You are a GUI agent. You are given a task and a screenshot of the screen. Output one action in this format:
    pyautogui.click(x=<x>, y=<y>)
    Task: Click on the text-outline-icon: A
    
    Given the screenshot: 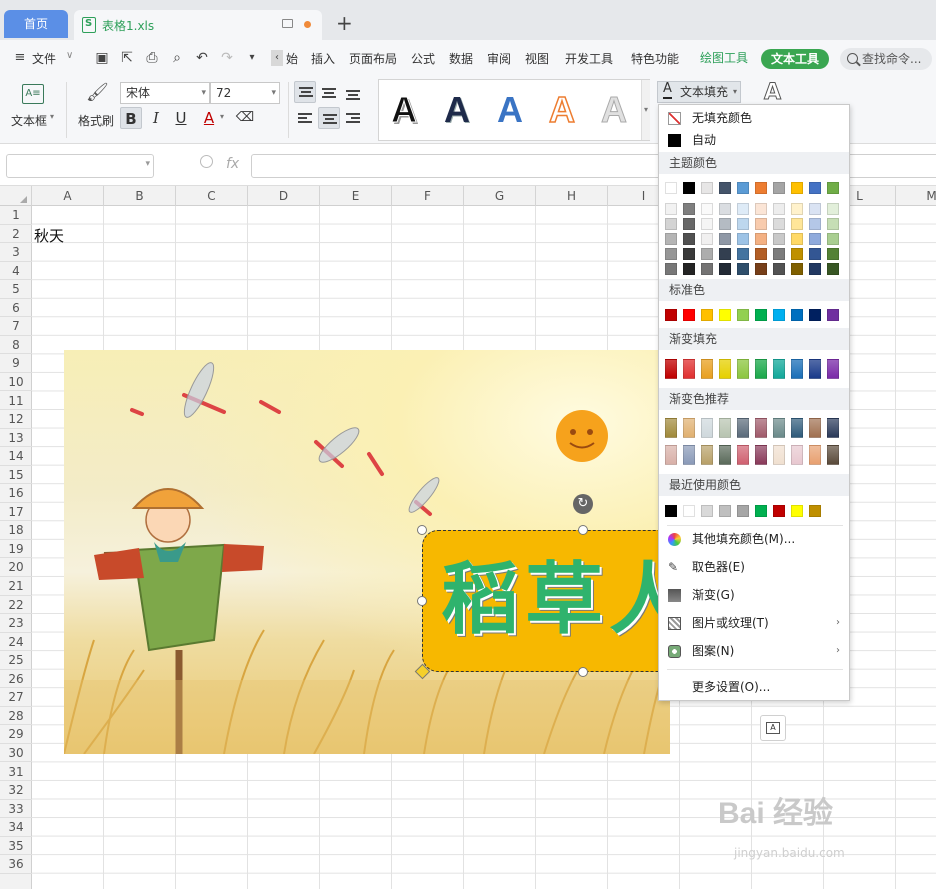 What is the action you would take?
    pyautogui.click(x=772, y=93)
    